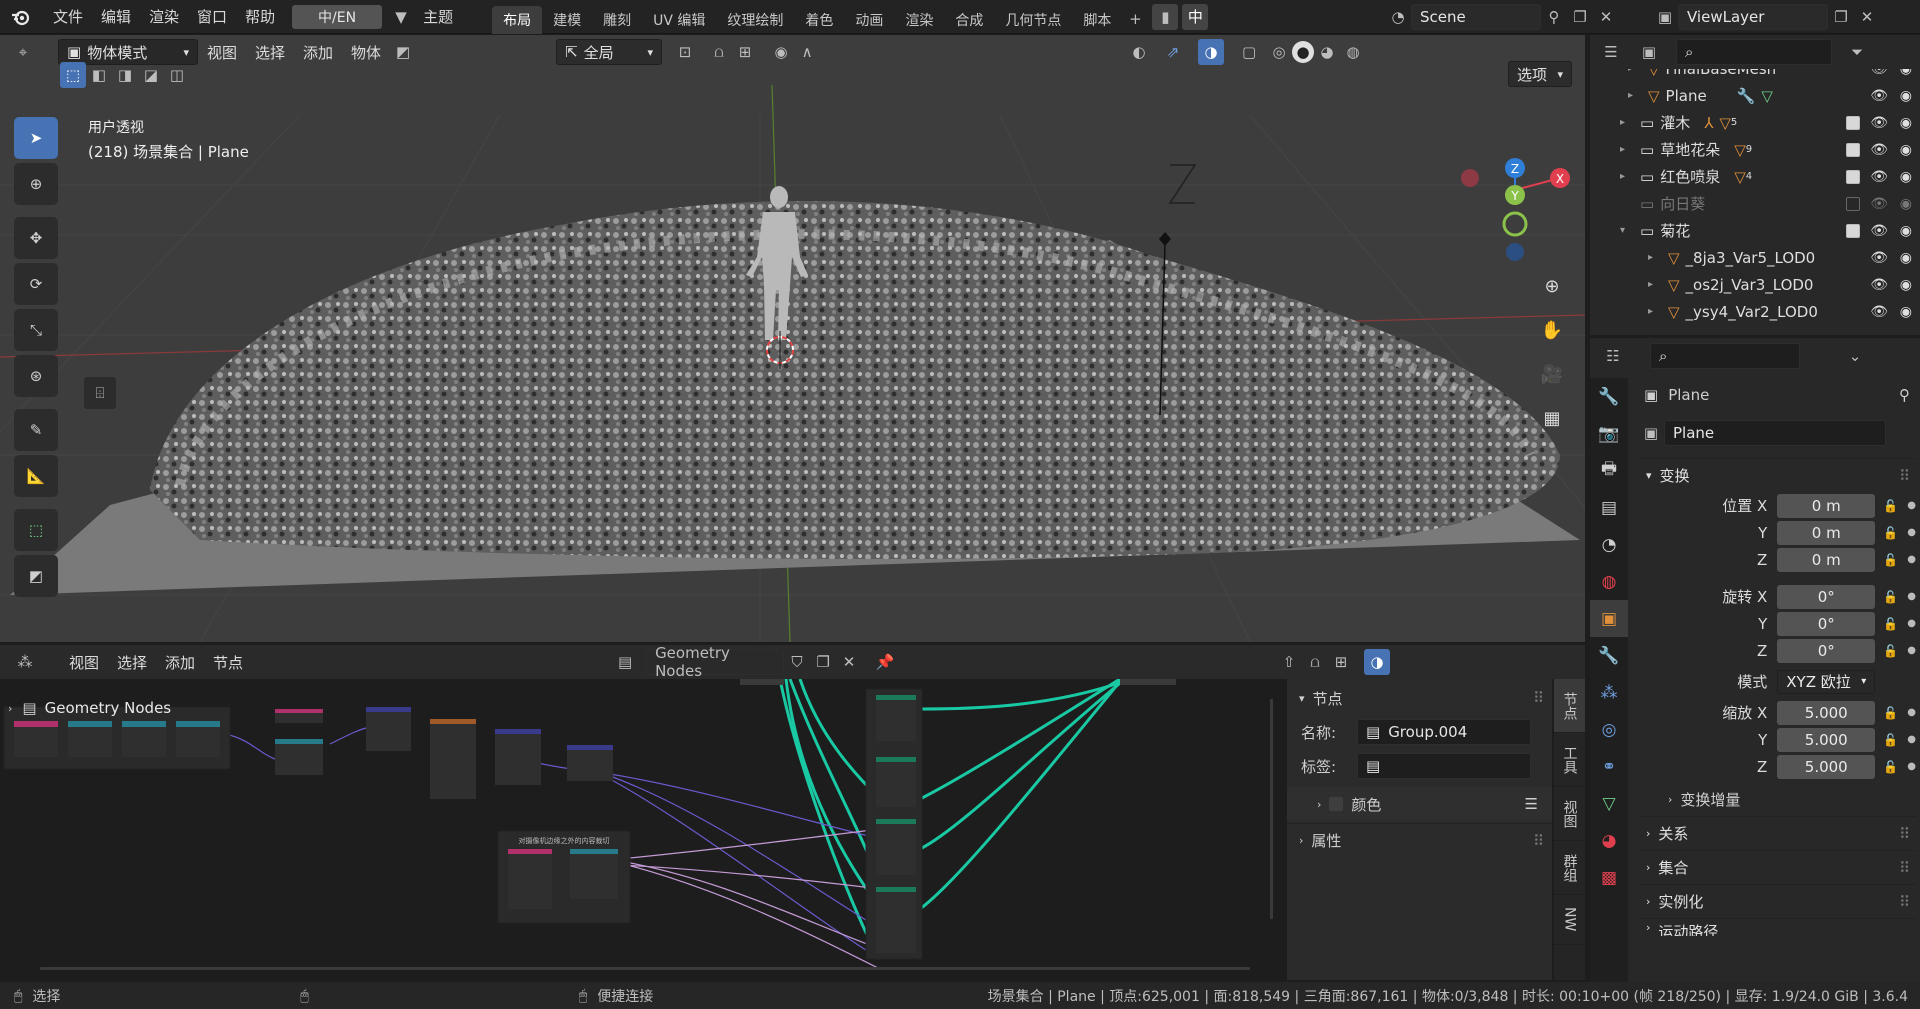 The image size is (1920, 1009). Describe the element at coordinates (1777, 901) in the screenshot. I see `instancing-section-header: › 实例化 ⠿` at that location.